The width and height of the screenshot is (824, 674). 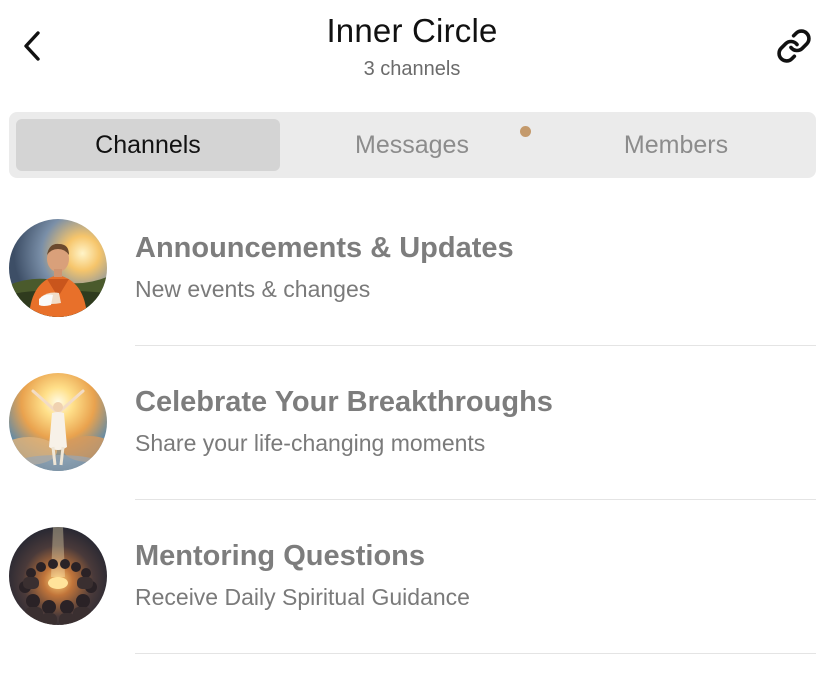 I want to click on gathering-circle-avatar, so click(x=58, y=576).